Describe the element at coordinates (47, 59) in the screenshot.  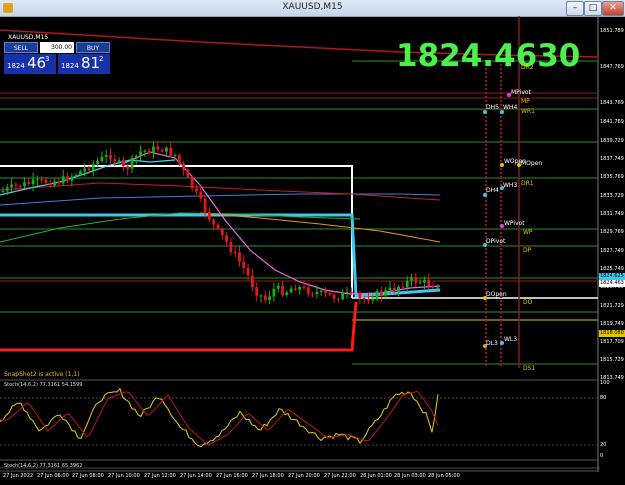
I see `sell-price-sup: 3` at that location.